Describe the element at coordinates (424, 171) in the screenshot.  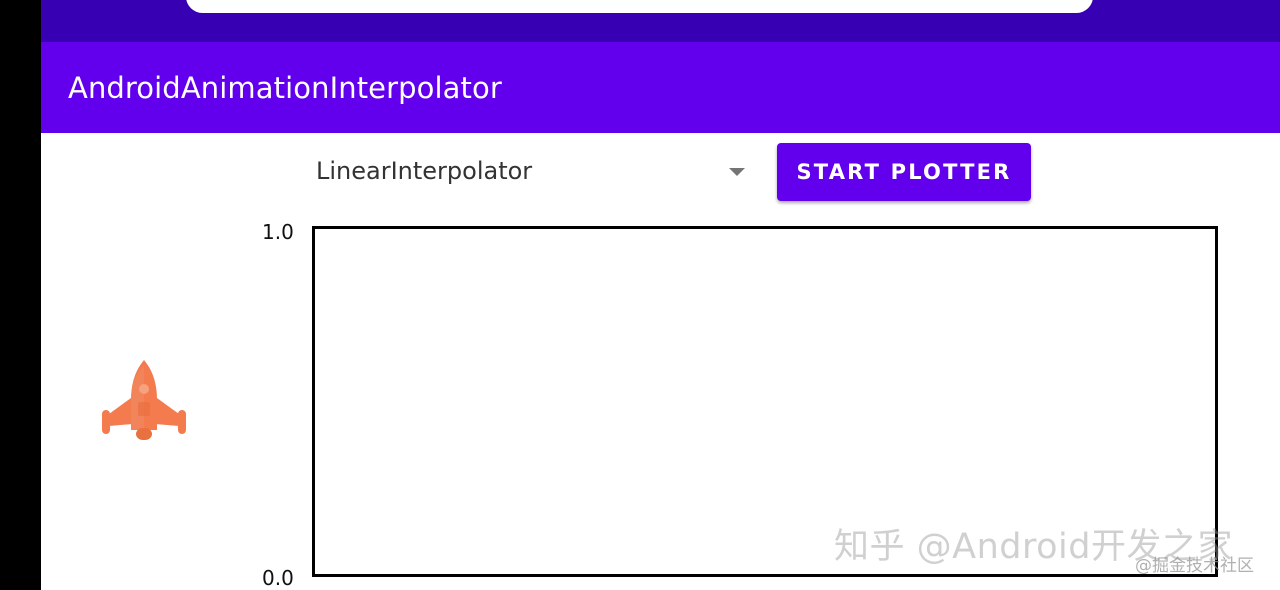
I see `interpolator-dropdown-value: LinearInterpolator` at that location.